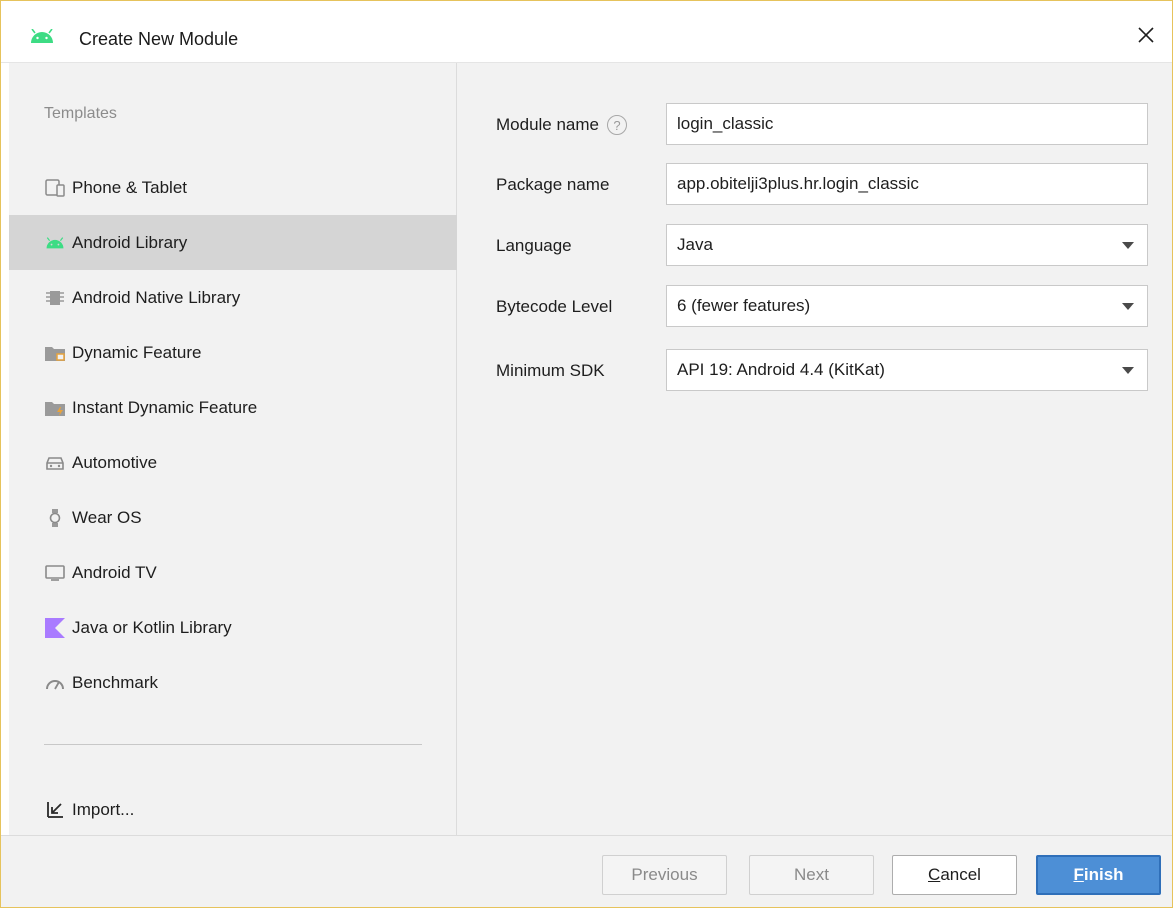  Describe the element at coordinates (114, 572) in the screenshot. I see `sidebar-item-label: Android TV` at that location.